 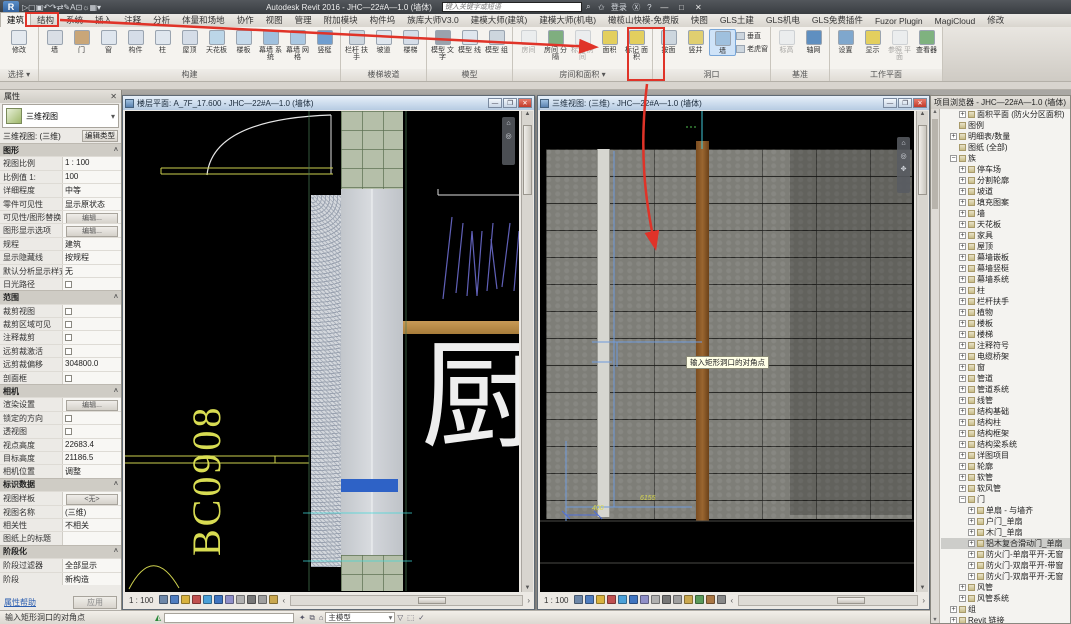 I want to click on tree-item-Revit 链接: + Revit 链接, so click(x=1005, y=619).